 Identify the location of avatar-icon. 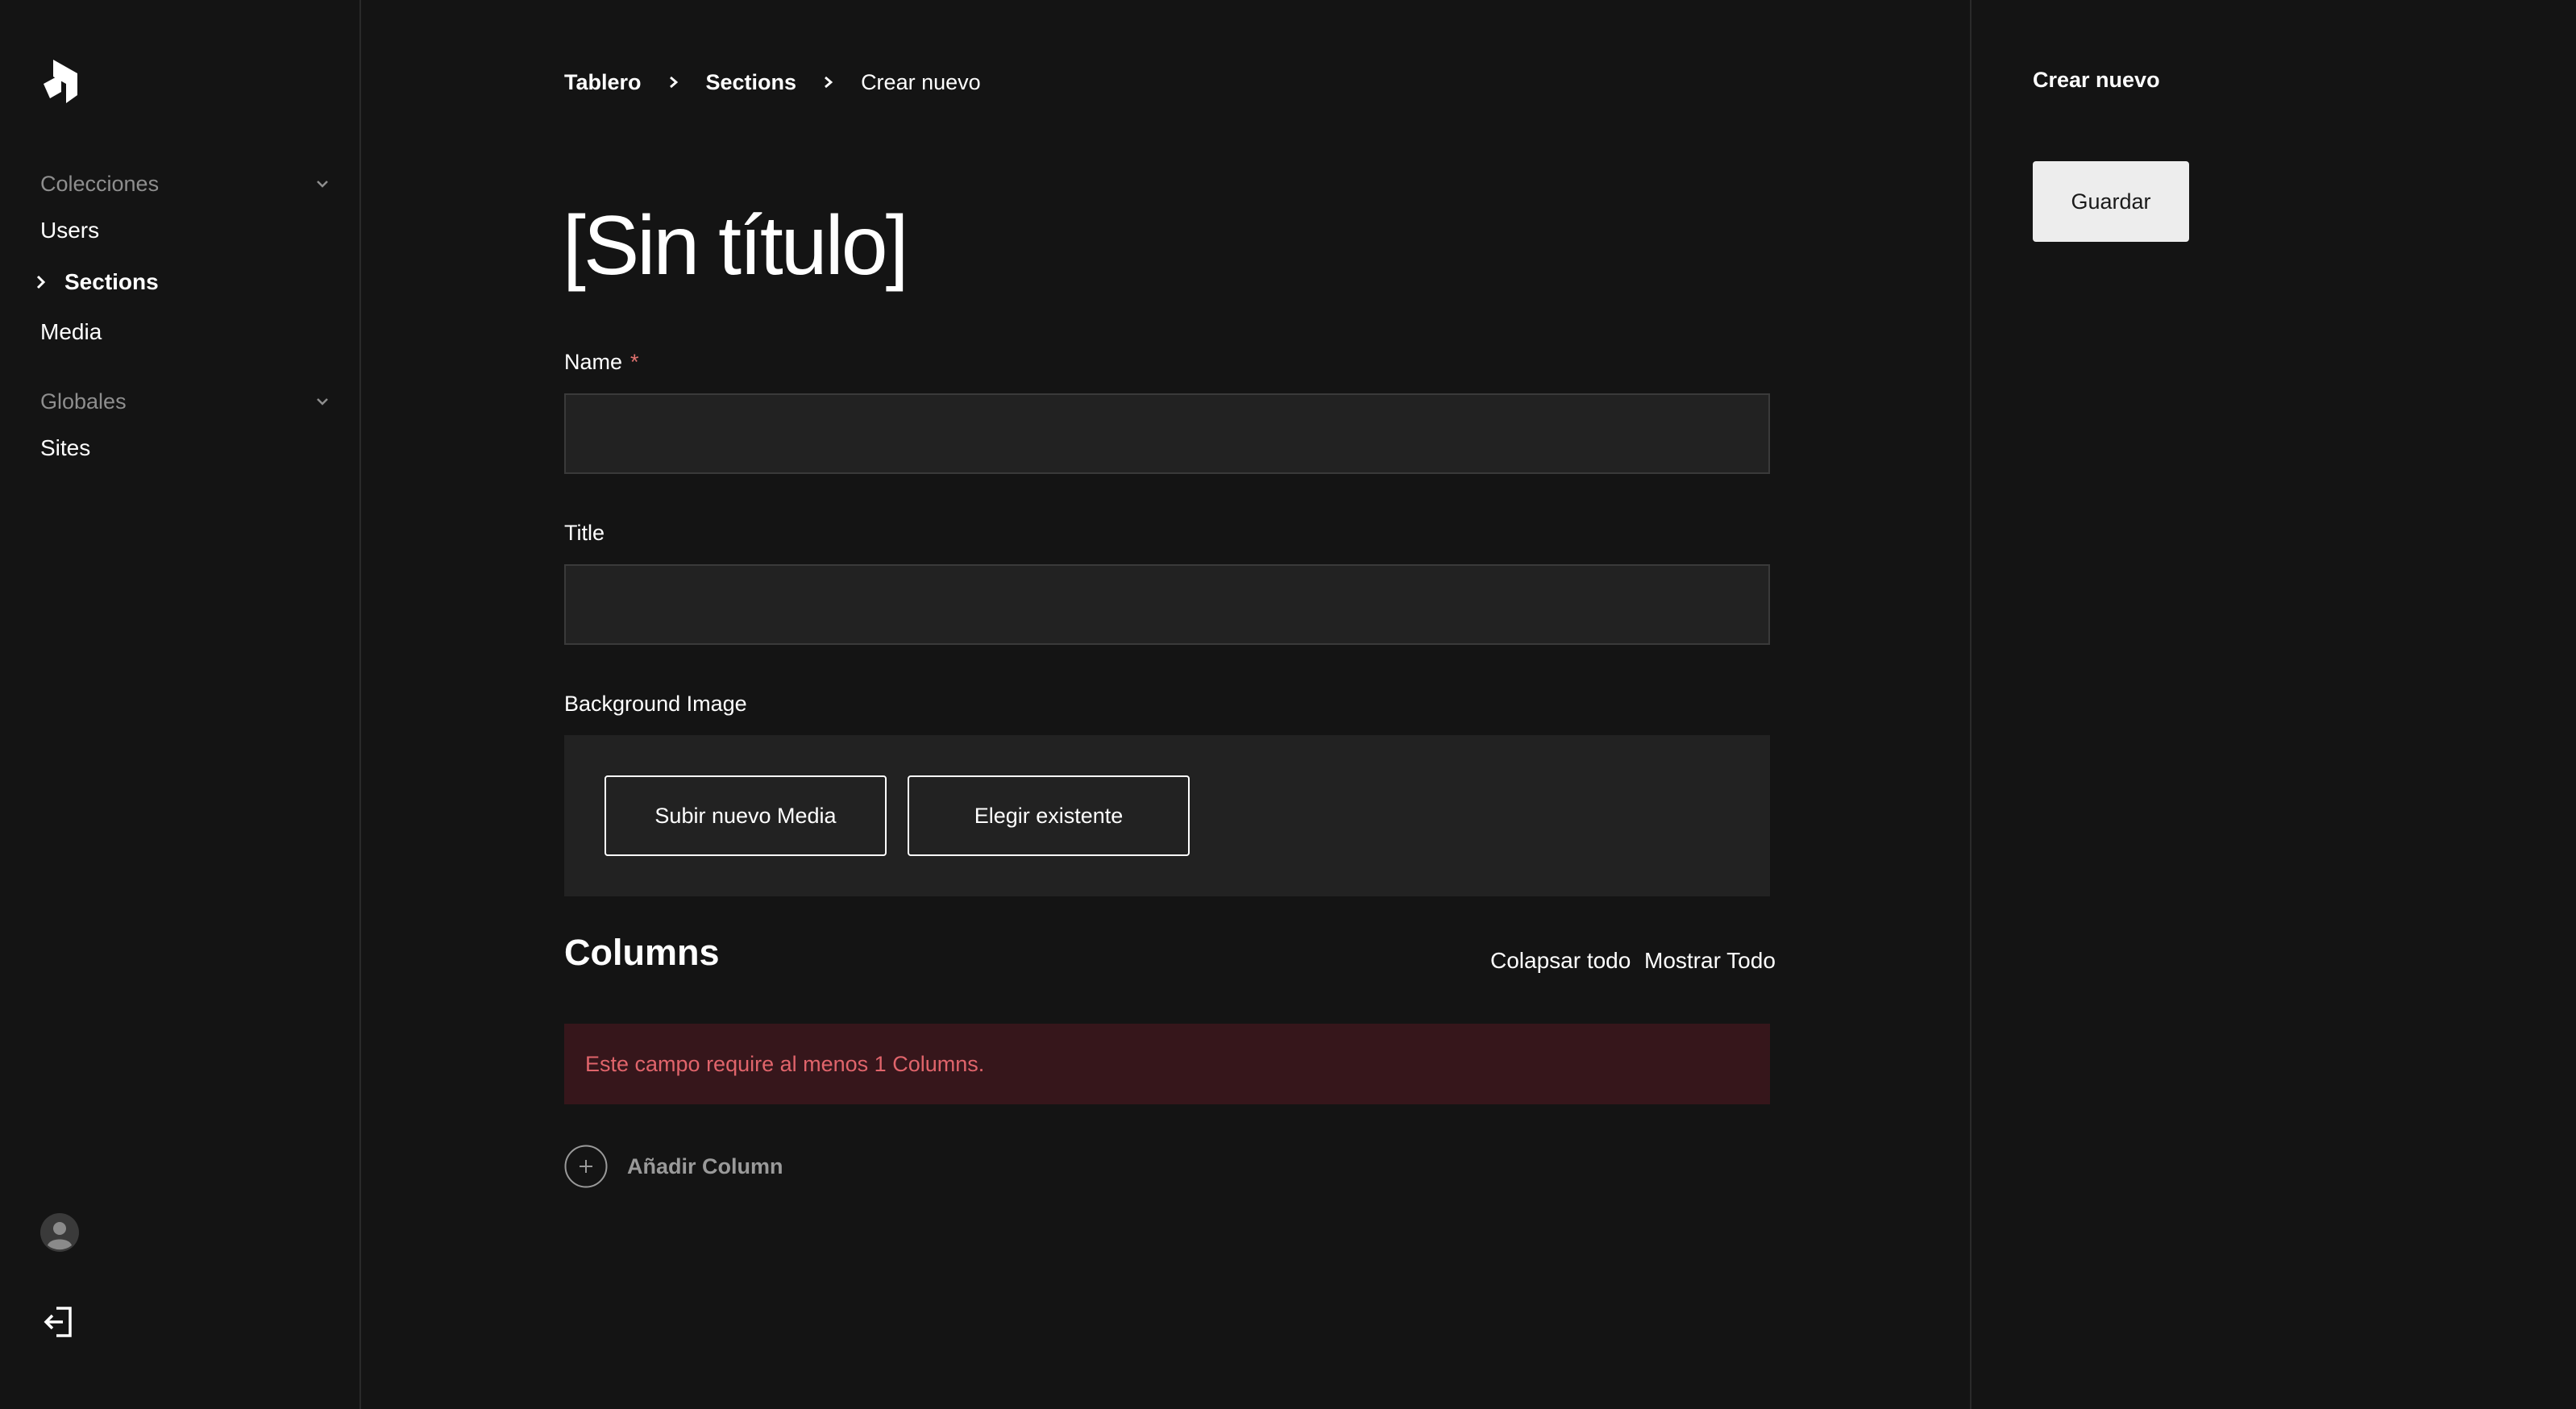
(59, 1232).